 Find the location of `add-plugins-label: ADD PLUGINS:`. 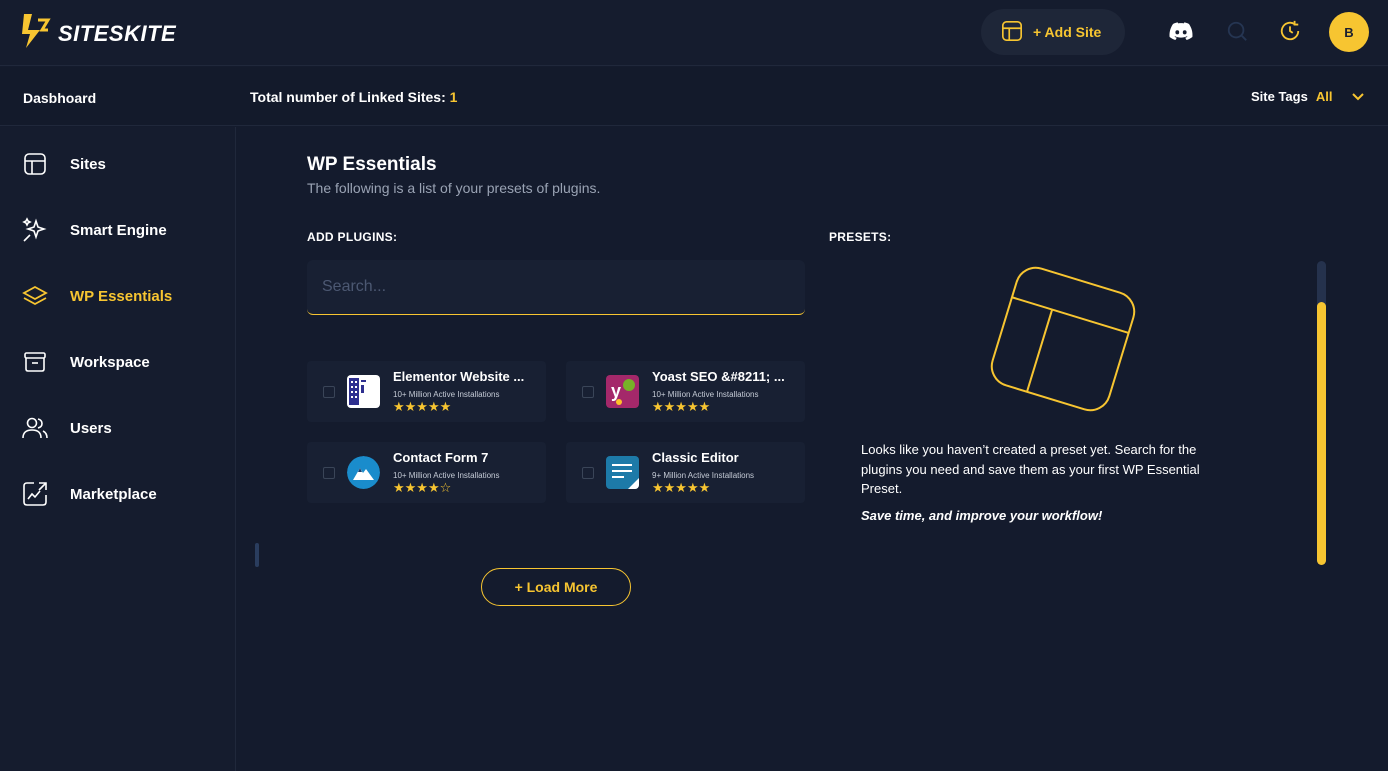

add-plugins-label: ADD PLUGINS: is located at coordinates (352, 237).